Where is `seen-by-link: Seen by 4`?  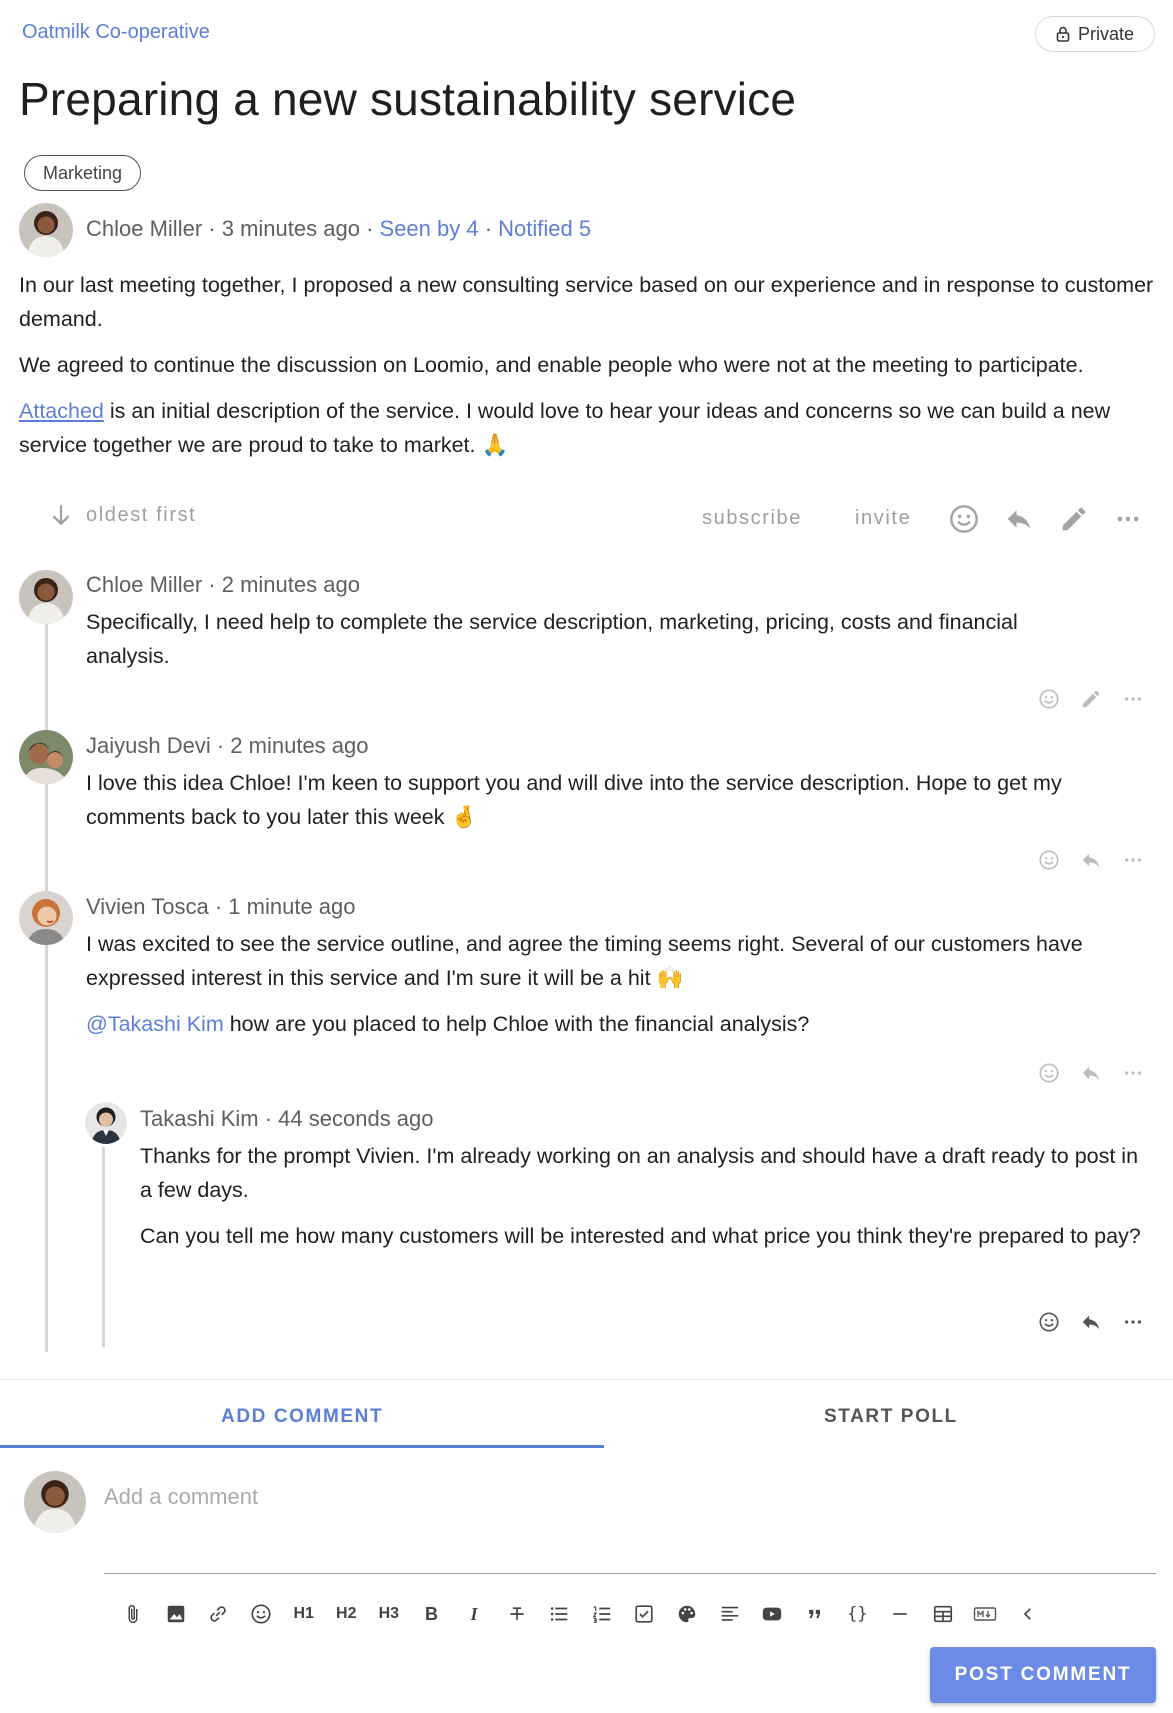 seen-by-link: Seen by 4 is located at coordinates (429, 228).